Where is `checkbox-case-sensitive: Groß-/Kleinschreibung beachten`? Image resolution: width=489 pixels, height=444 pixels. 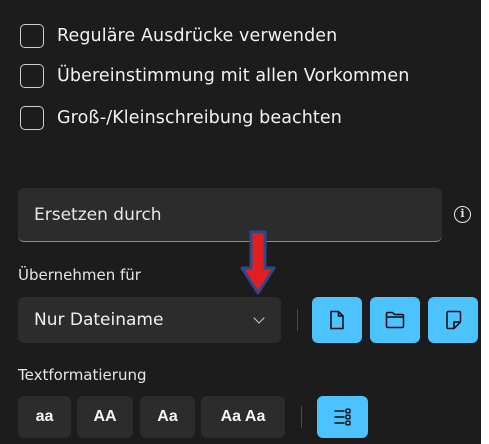 checkbox-case-sensitive: Groß-/Kleinschreibung beachten is located at coordinates (181, 118).